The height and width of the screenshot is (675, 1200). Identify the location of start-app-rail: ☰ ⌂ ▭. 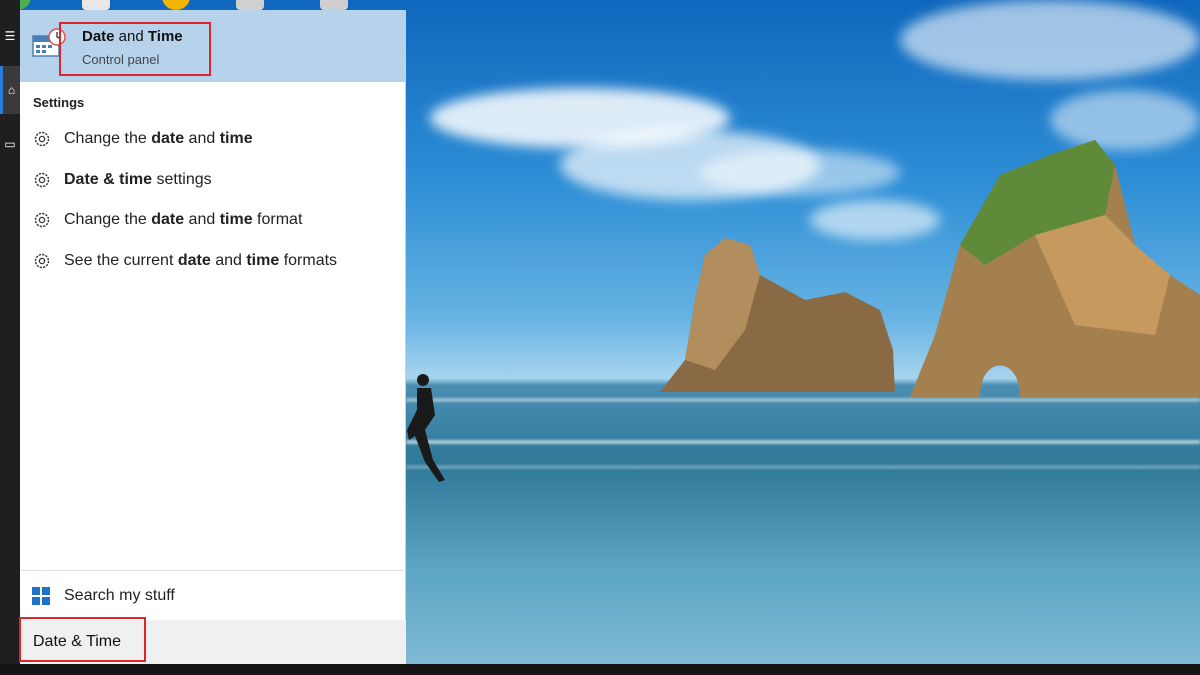
(10, 332).